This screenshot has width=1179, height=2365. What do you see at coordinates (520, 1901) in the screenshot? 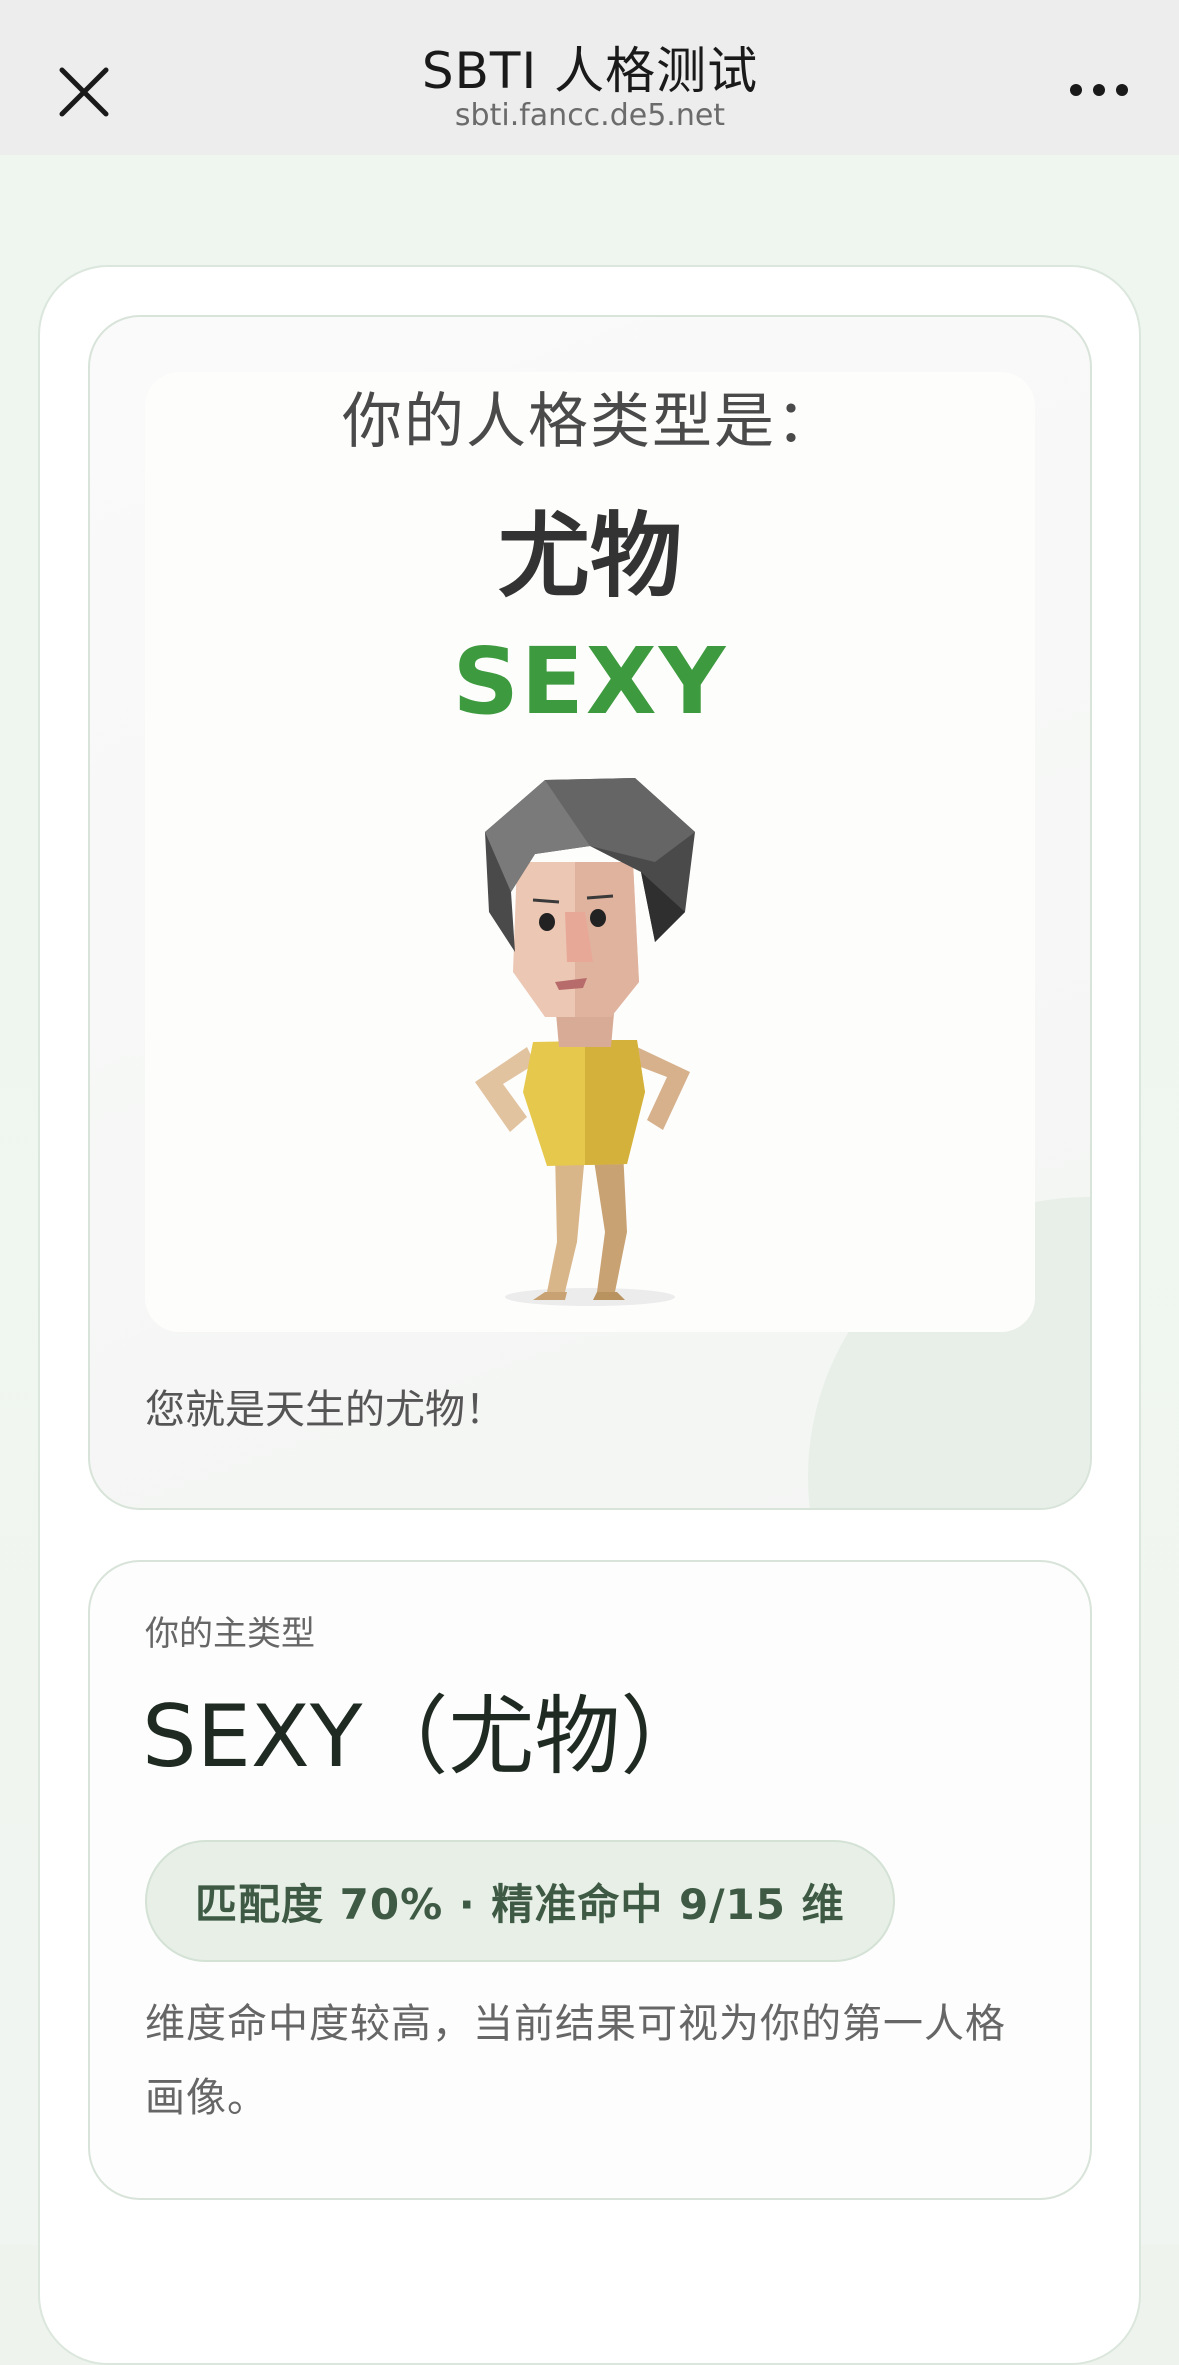
I see `match-badge: 匹配度 70% · 精准命中 9/15 维` at bounding box center [520, 1901].